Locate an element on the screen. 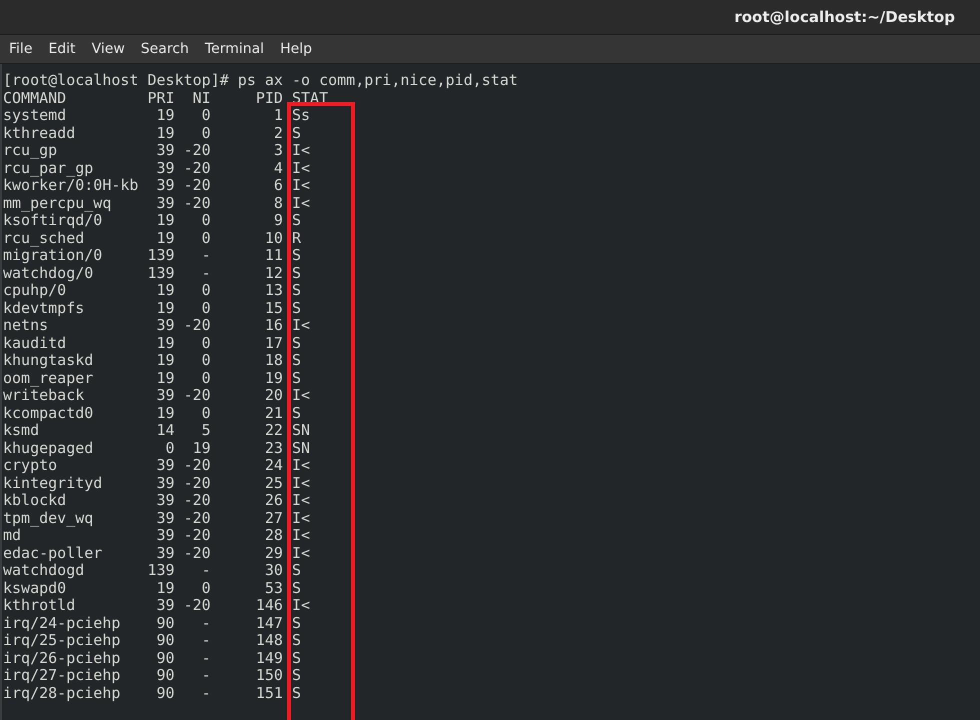 Image resolution: width=980 pixels, height=720 pixels. process-line: watchdog/0 139 - 12 S is located at coordinates (152, 273).